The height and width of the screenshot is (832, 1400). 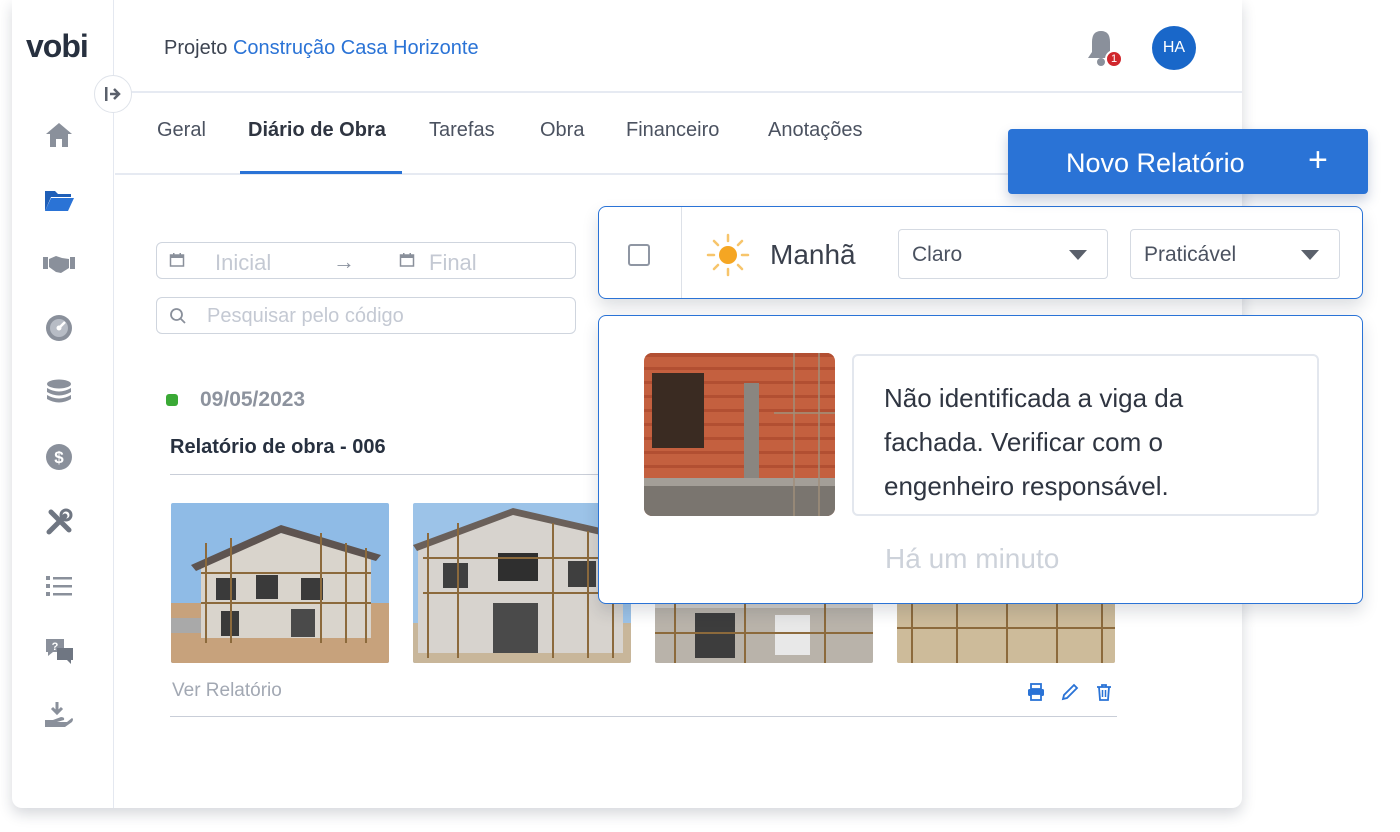 I want to click on tab-diario-de-obra: Diário de Obra, so click(x=317, y=130).